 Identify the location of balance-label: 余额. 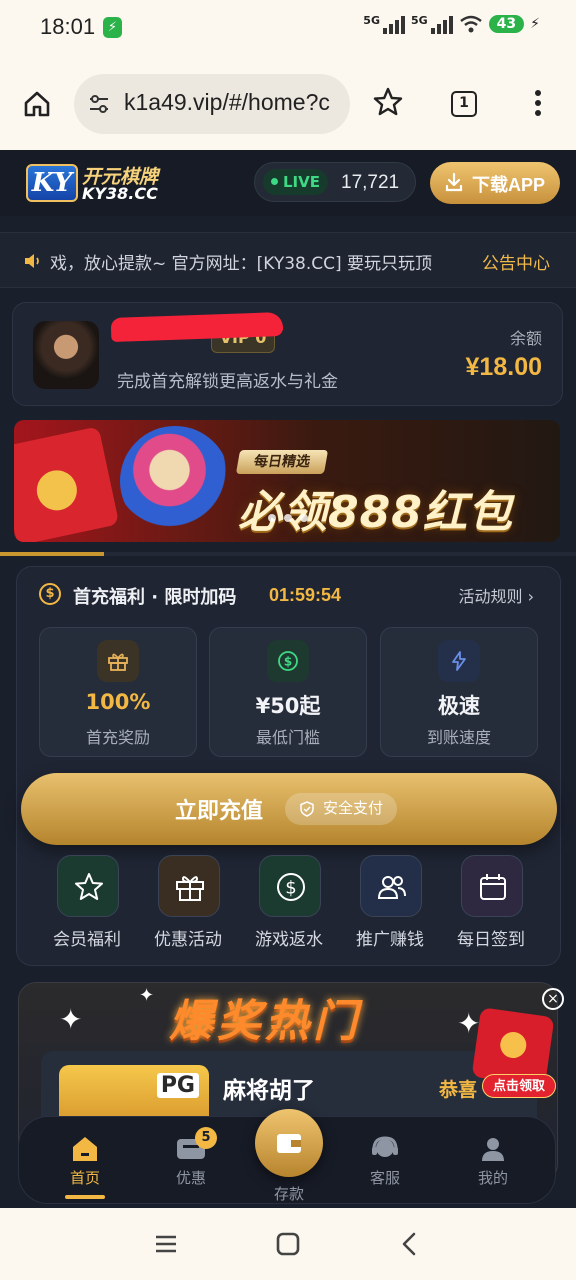
(525, 338).